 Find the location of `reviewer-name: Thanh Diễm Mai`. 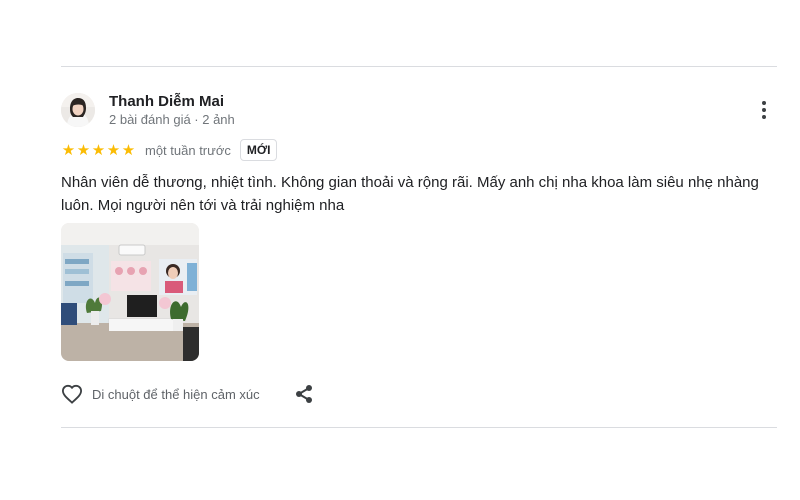

reviewer-name: Thanh Diễm Mai is located at coordinates (166, 101).